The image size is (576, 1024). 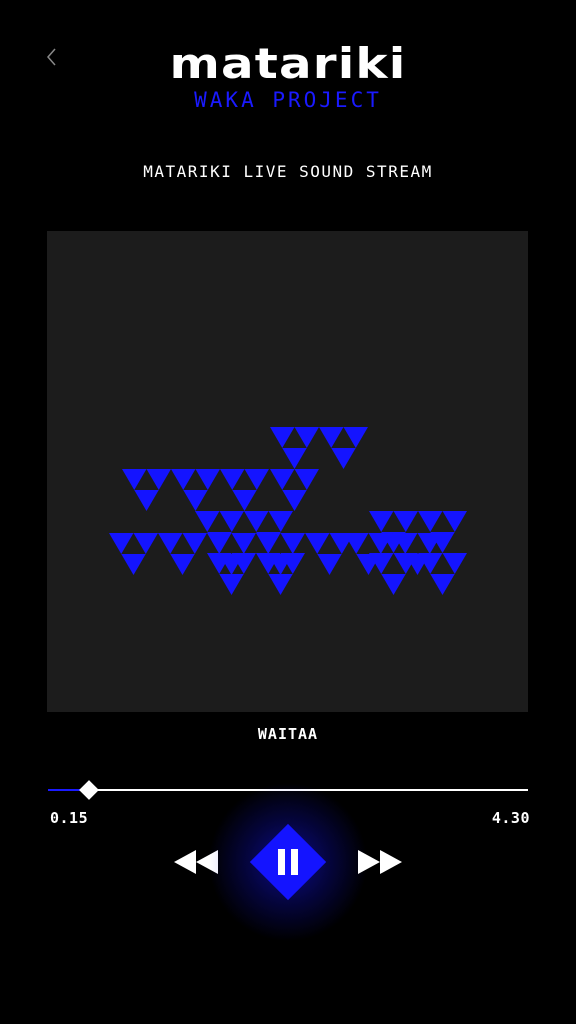 What do you see at coordinates (510, 818) in the screenshot?
I see `total-time: 4.30` at bounding box center [510, 818].